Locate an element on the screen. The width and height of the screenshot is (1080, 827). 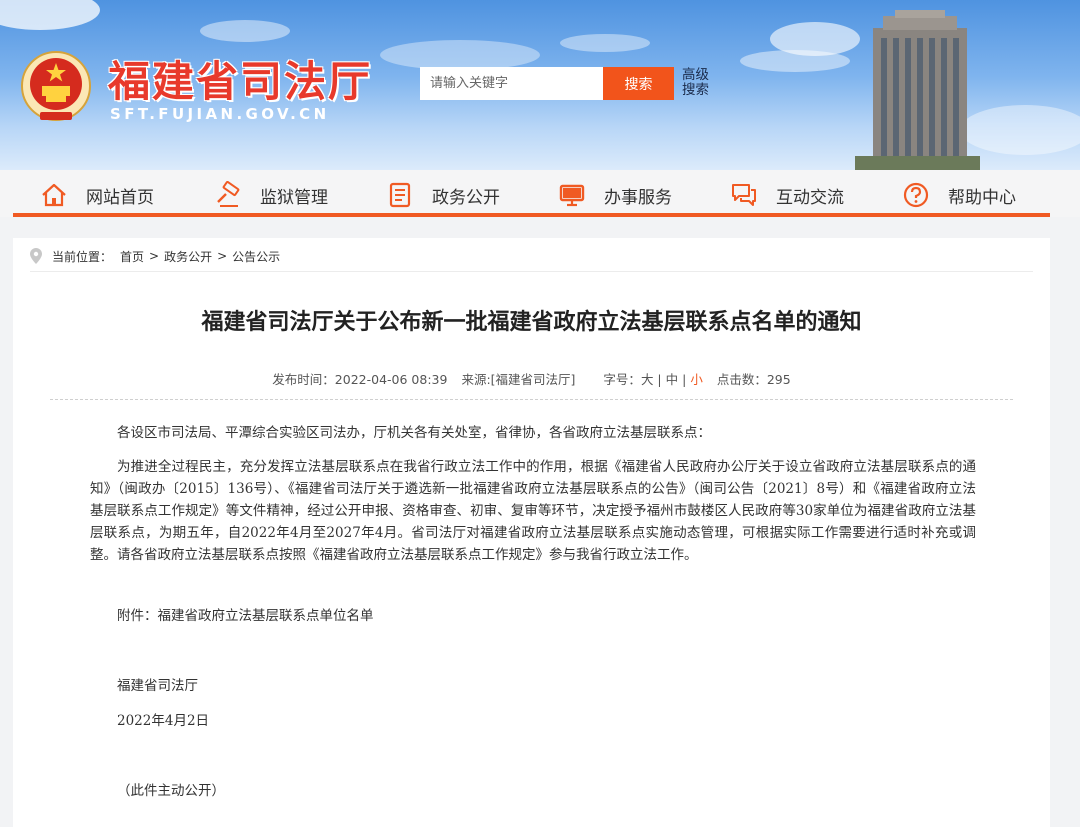
font-size-small: 小 is located at coordinates (696, 379).